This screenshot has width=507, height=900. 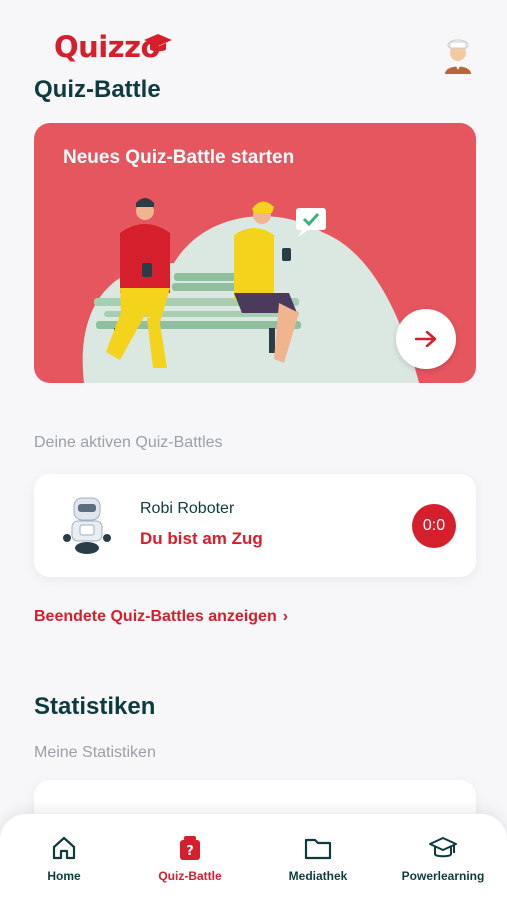 I want to click on user-avatar, so click(x=458, y=55).